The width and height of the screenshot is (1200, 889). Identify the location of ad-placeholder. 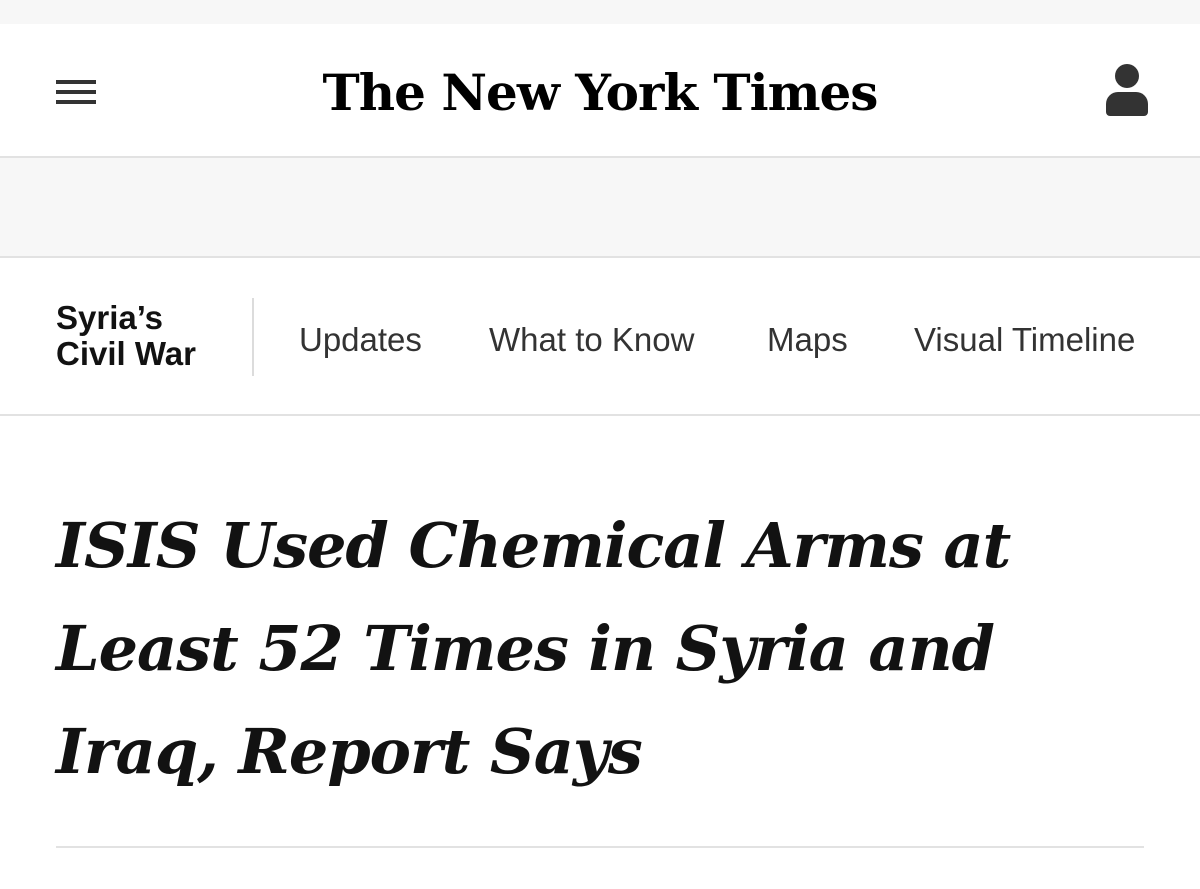
(600, 208).